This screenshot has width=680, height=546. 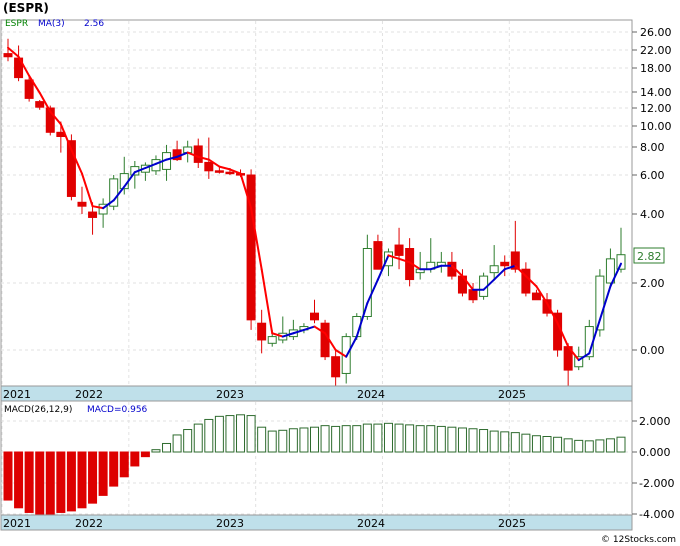 I want to click on macd-tick-label: 2.000, so click(x=655, y=421).